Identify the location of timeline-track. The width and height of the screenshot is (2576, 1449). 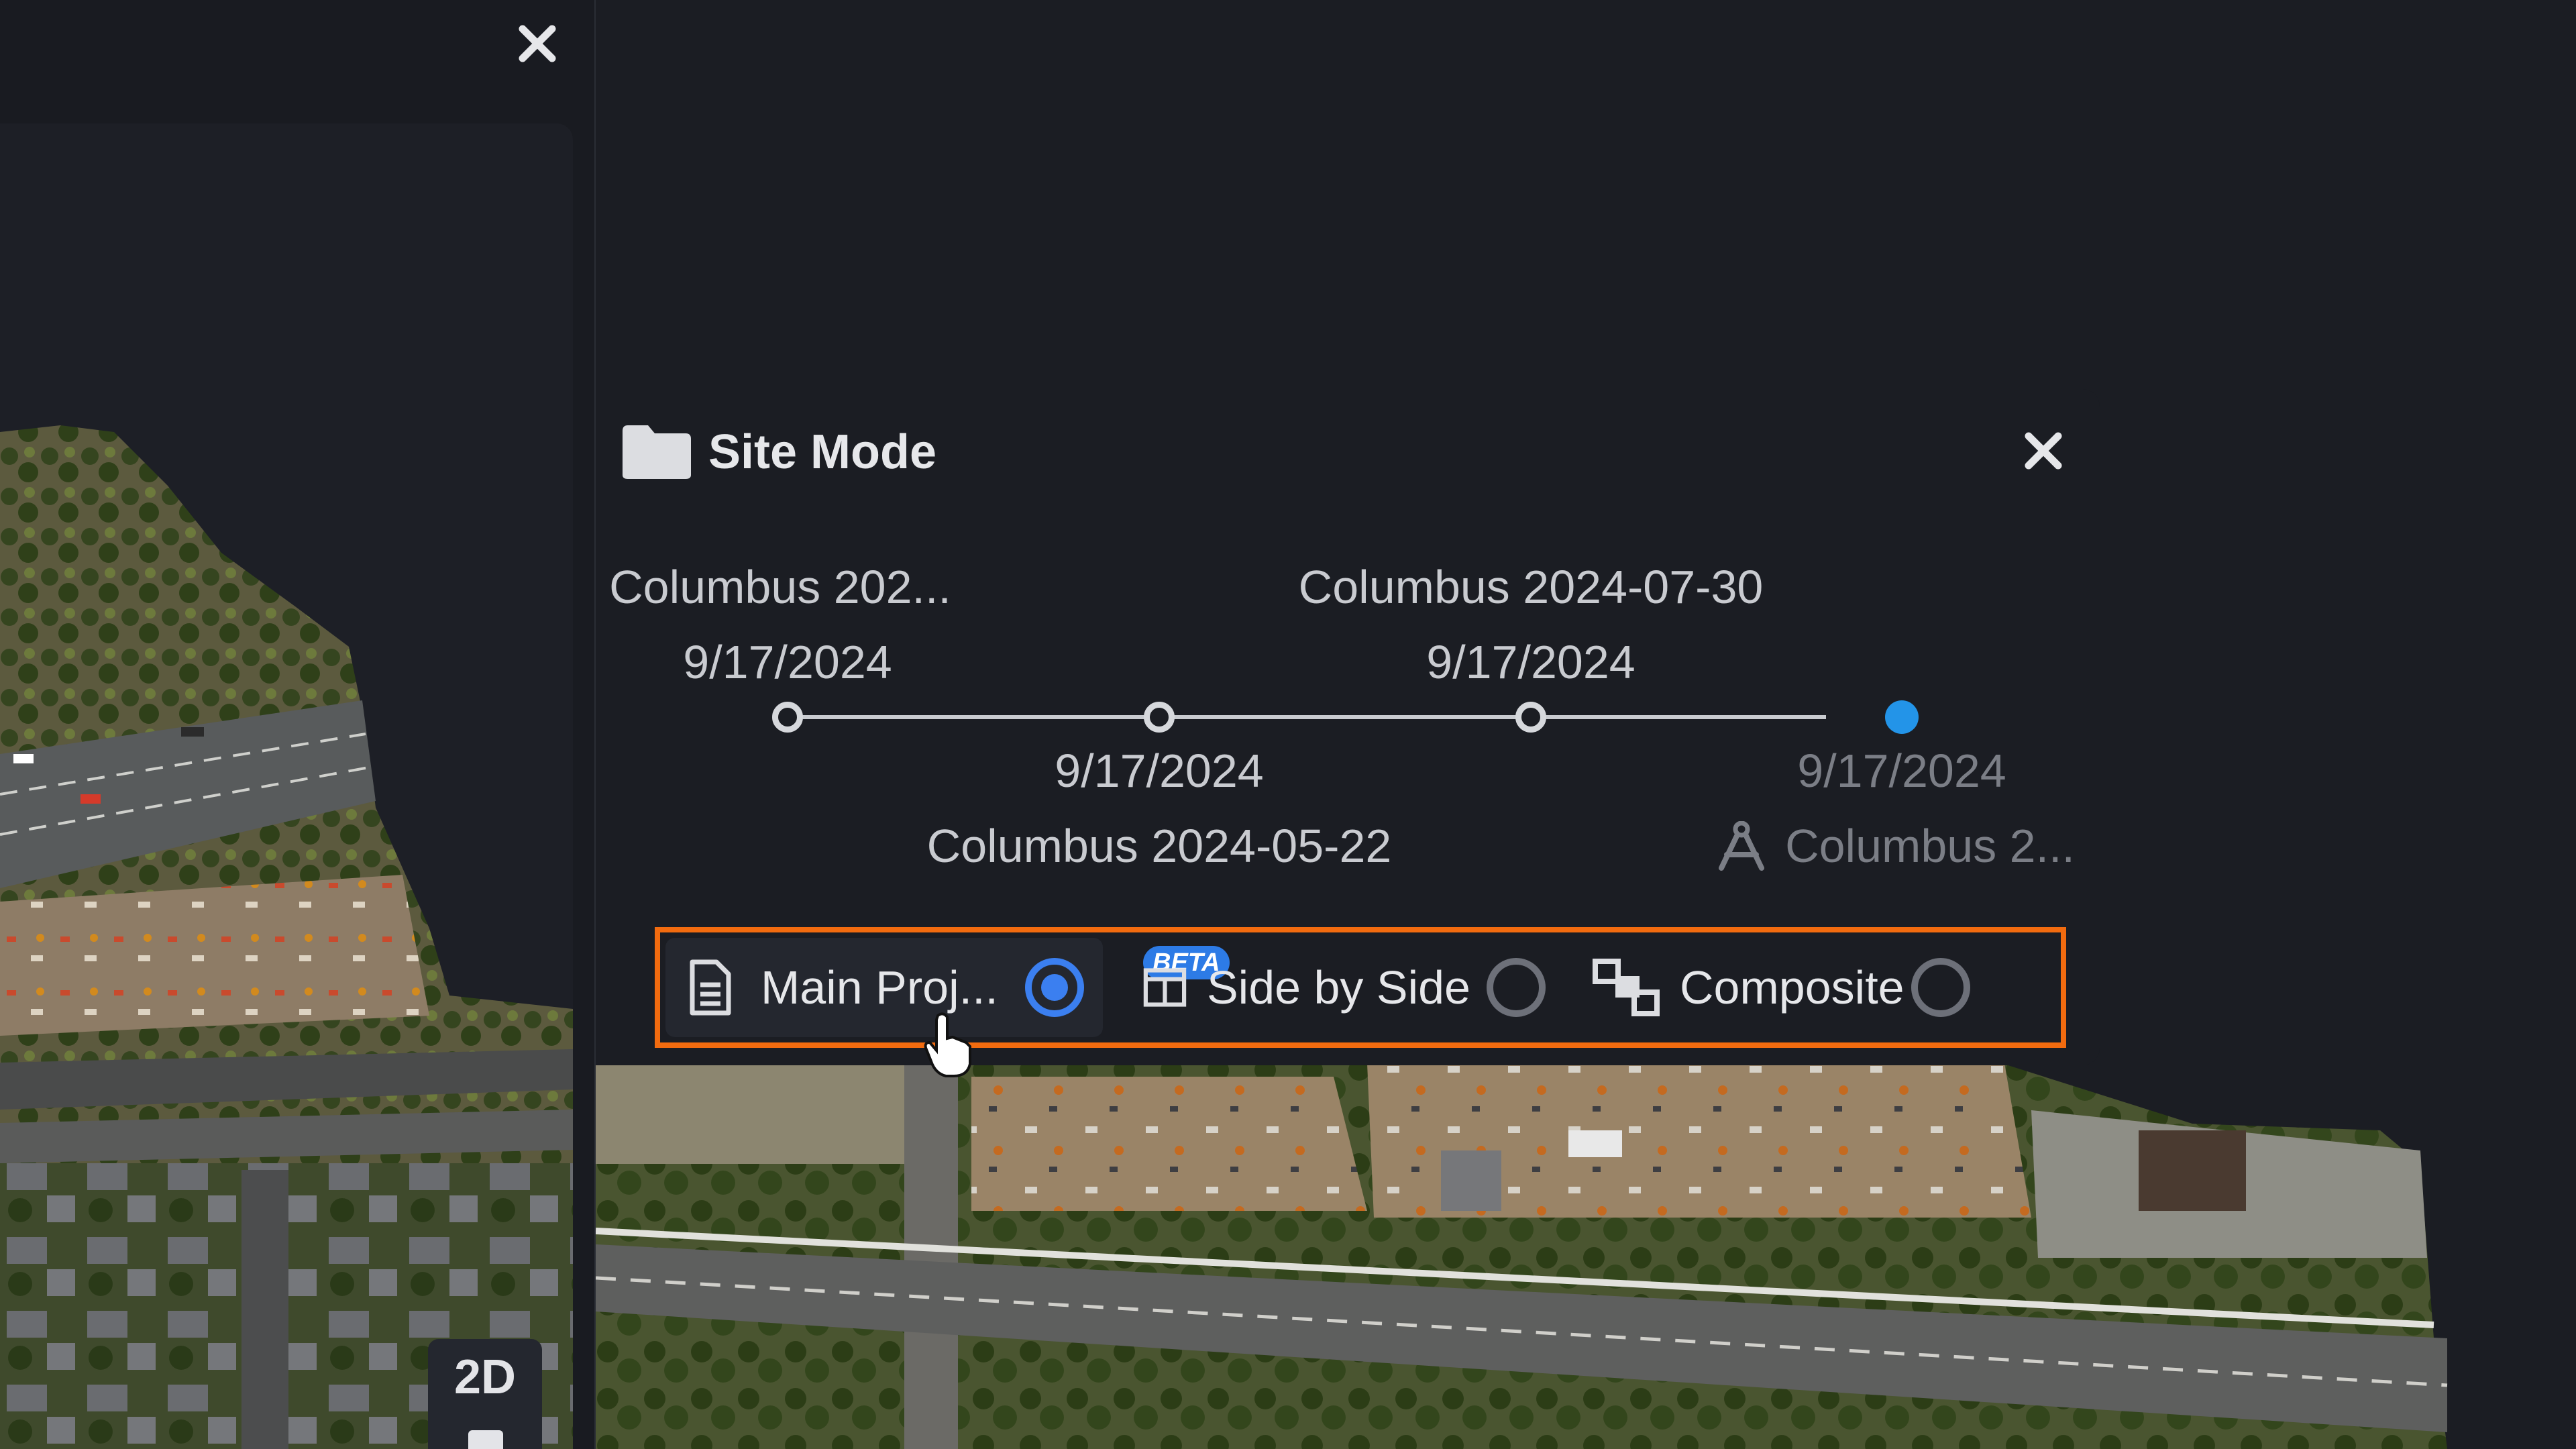
(1305, 717).